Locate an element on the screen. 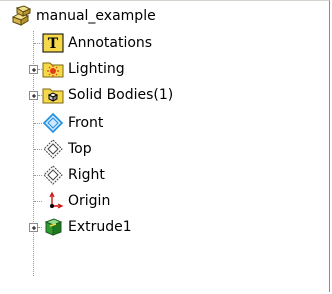 The image size is (332, 294). tree-item-label: Top is located at coordinates (80, 149).